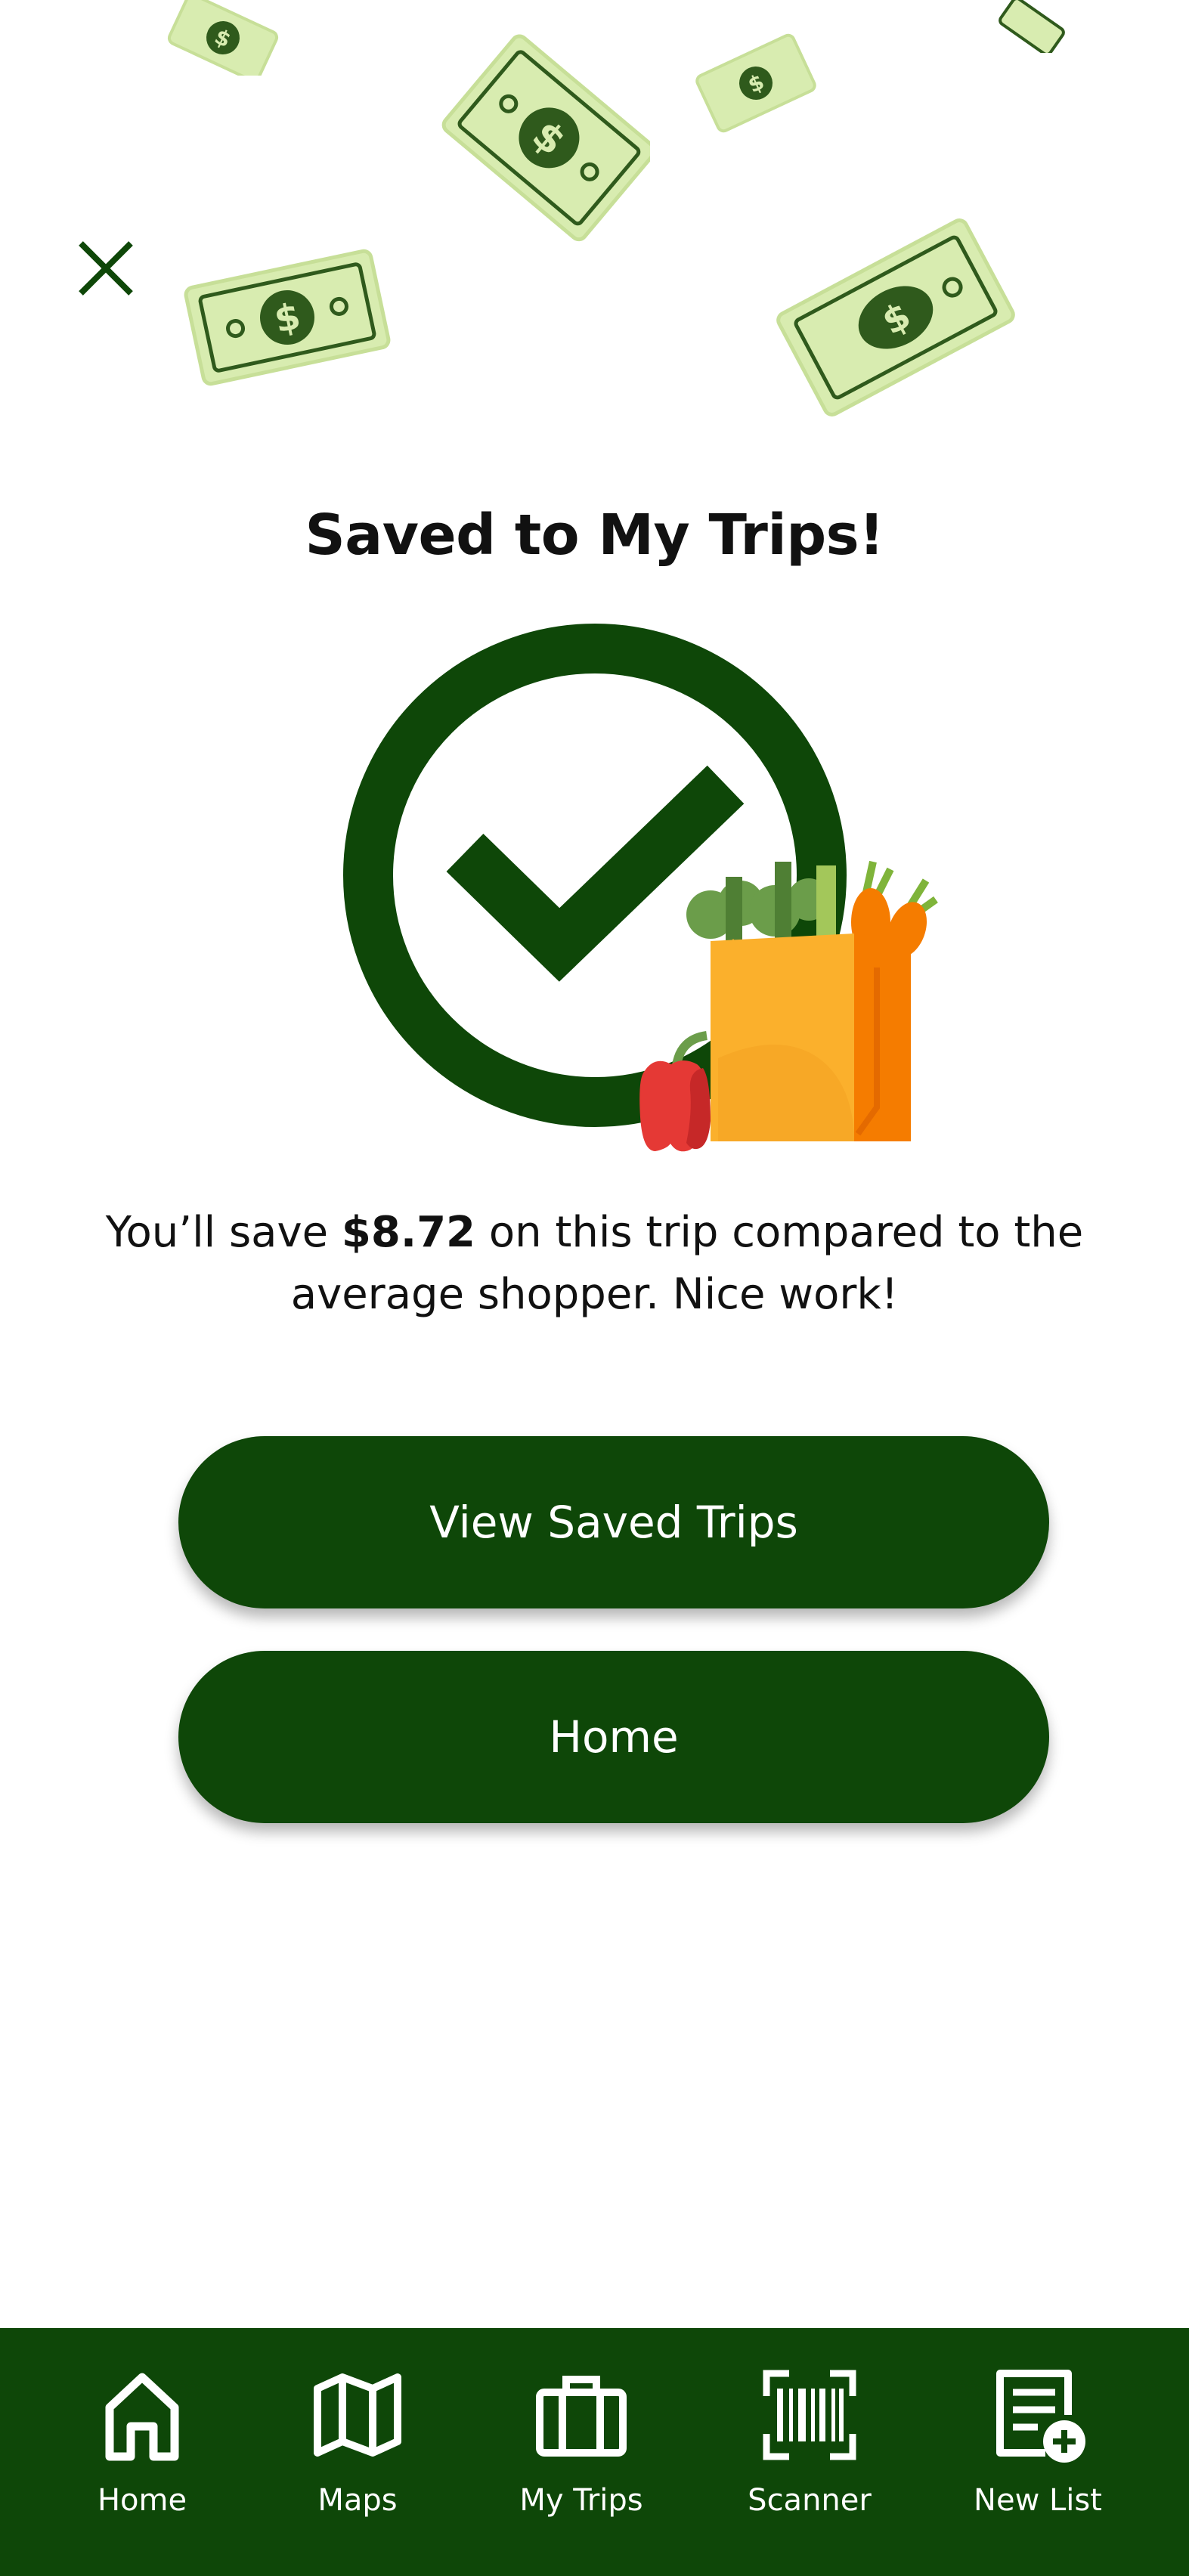 This screenshot has width=1189, height=2576. What do you see at coordinates (788, 1006) in the screenshot?
I see `grocery-bag-icon` at bounding box center [788, 1006].